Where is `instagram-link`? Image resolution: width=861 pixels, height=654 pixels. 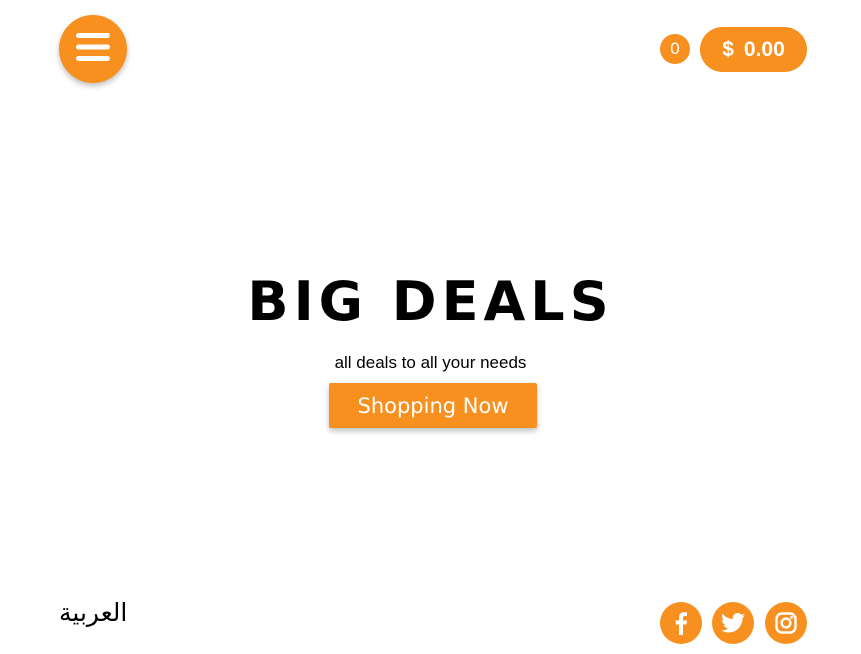
instagram-link is located at coordinates (786, 623).